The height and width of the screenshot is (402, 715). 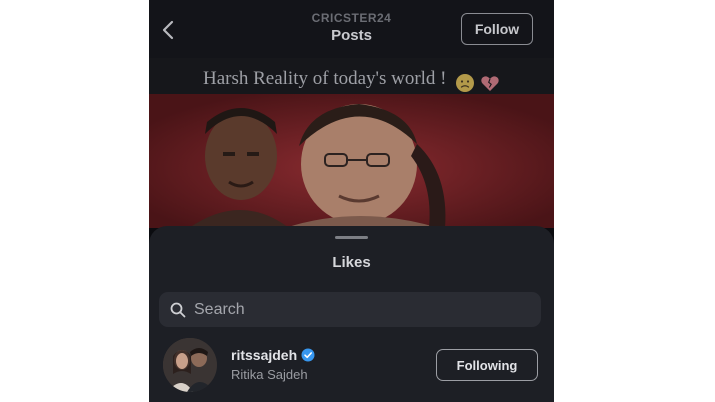 What do you see at coordinates (490, 83) in the screenshot?
I see `broken-heart-emoji` at bounding box center [490, 83].